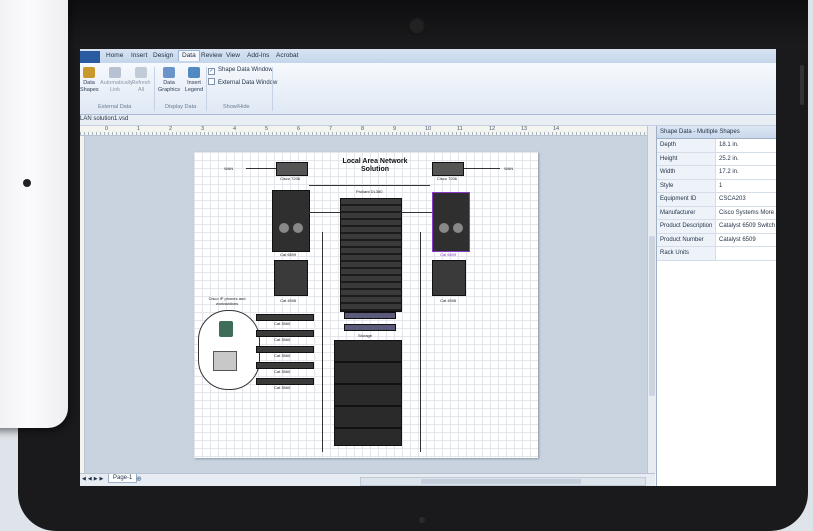  I want to click on tab-home: Home, so click(114, 55).